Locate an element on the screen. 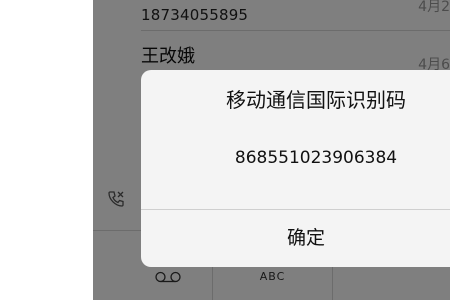  confirm-button: 确定 is located at coordinates (295, 238).